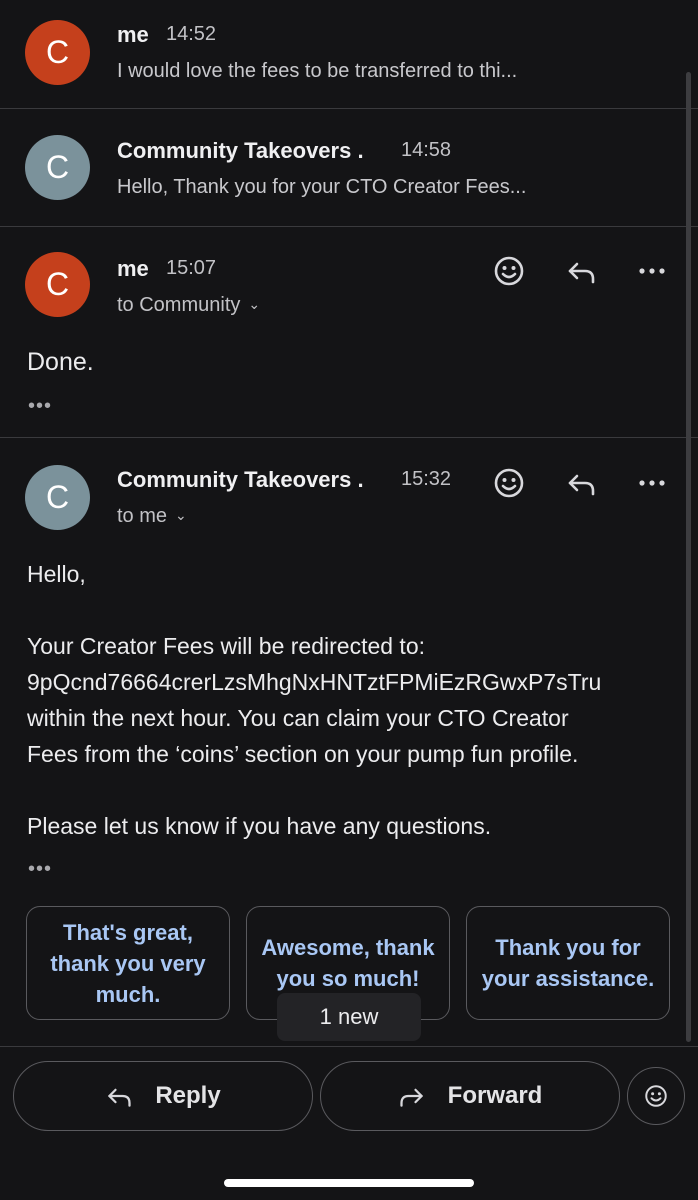  What do you see at coordinates (426, 479) in the screenshot?
I see `message-time: 15:32` at bounding box center [426, 479].